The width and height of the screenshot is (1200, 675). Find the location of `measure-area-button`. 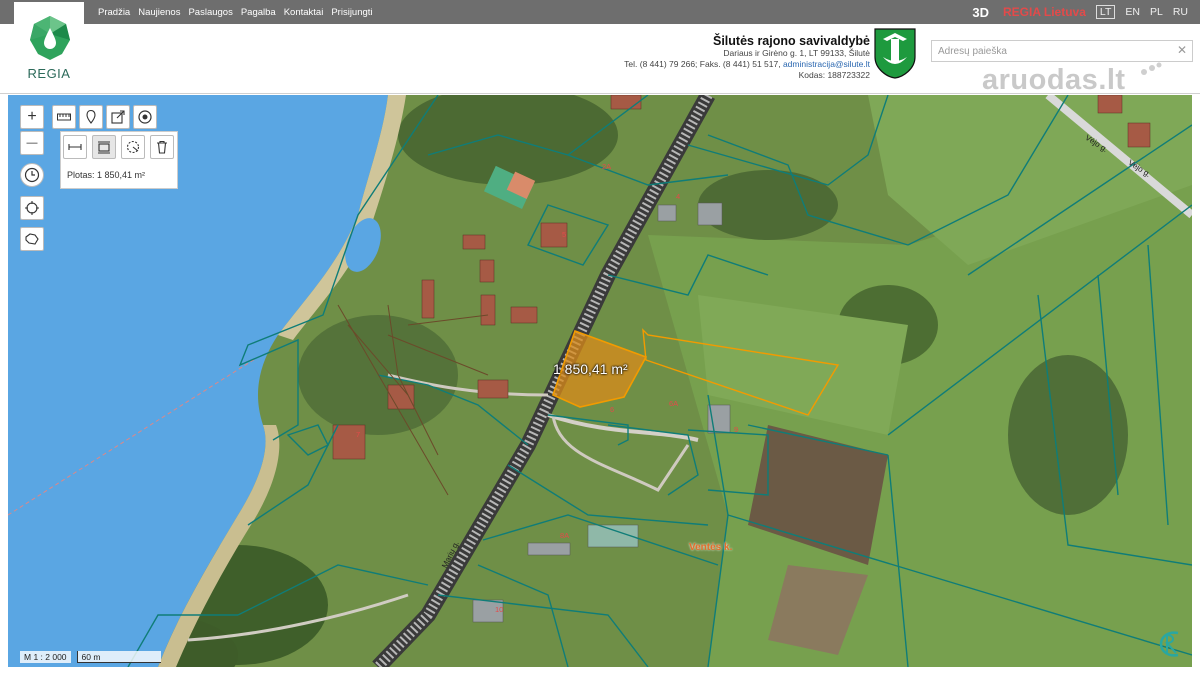

measure-area-button is located at coordinates (104, 147).